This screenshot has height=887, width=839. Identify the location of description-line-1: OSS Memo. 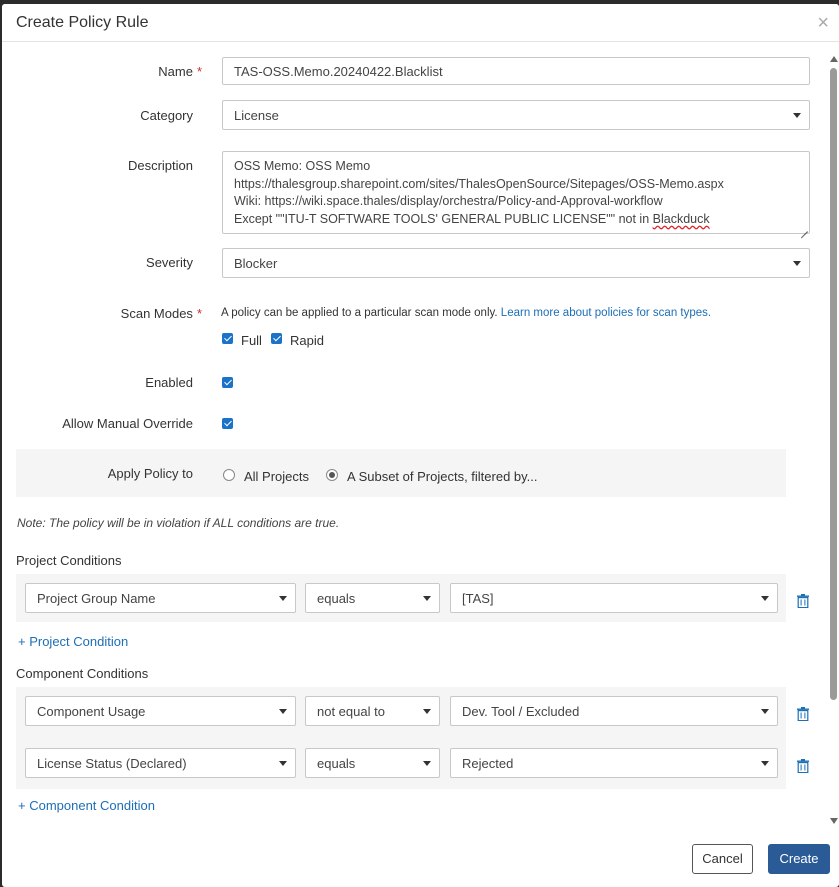
(302, 166).